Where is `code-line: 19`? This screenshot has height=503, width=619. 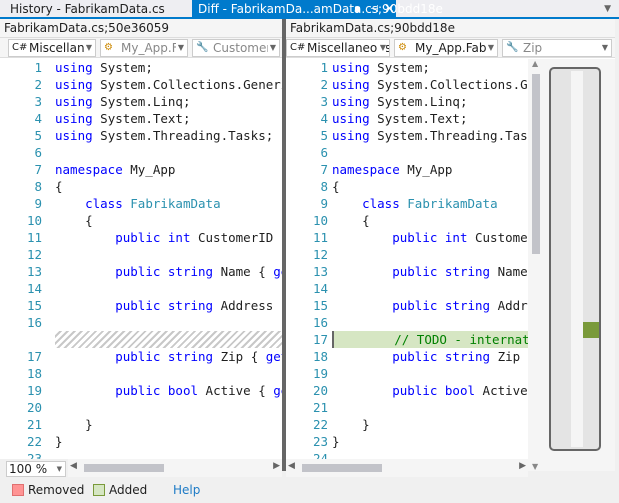 code-line: 19 is located at coordinates (407, 373).